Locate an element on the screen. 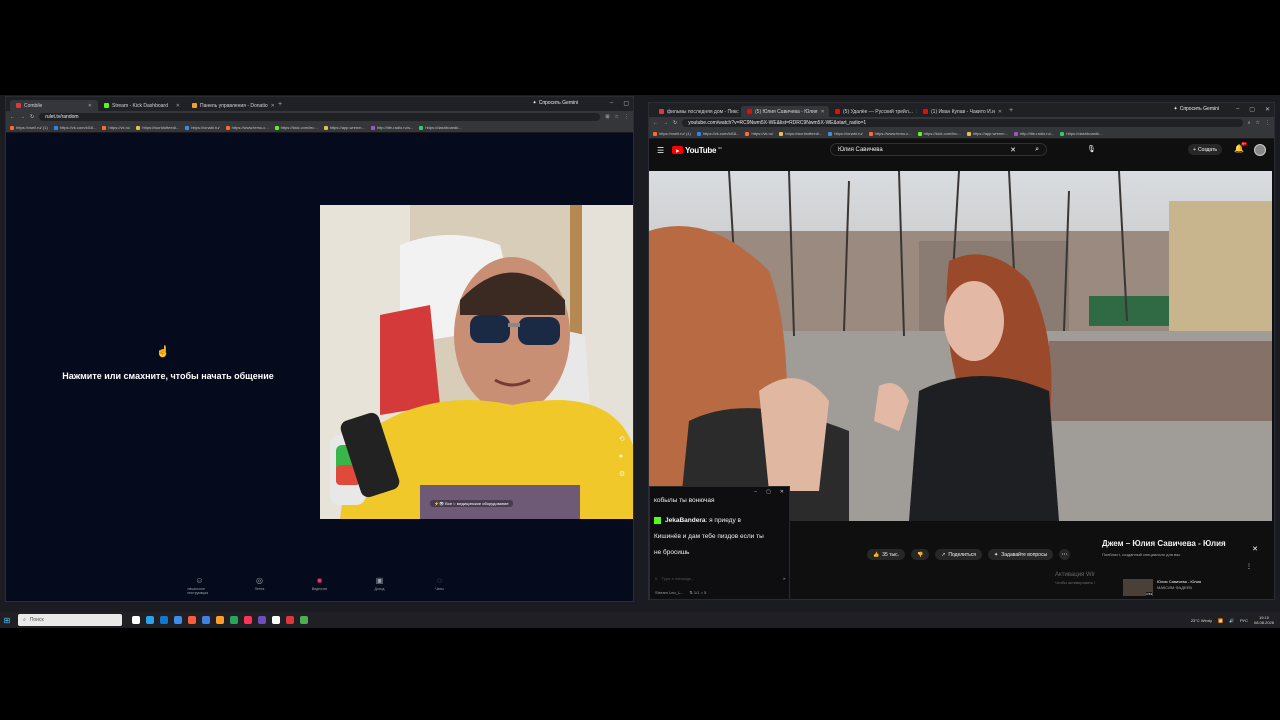 This screenshot has height=720, width=1280. flip-camera-icon: ⟲ is located at coordinates (622, 439).